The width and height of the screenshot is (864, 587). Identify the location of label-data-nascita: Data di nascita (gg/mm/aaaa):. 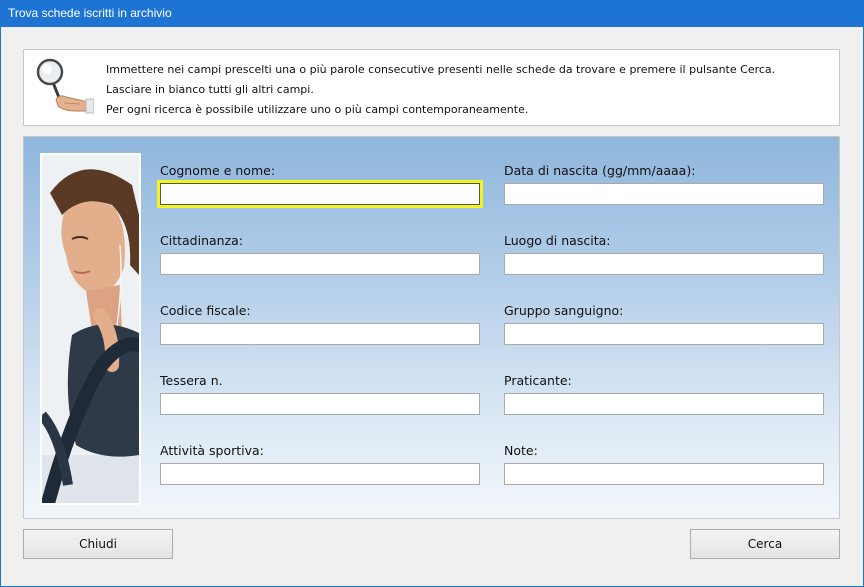
(600, 170).